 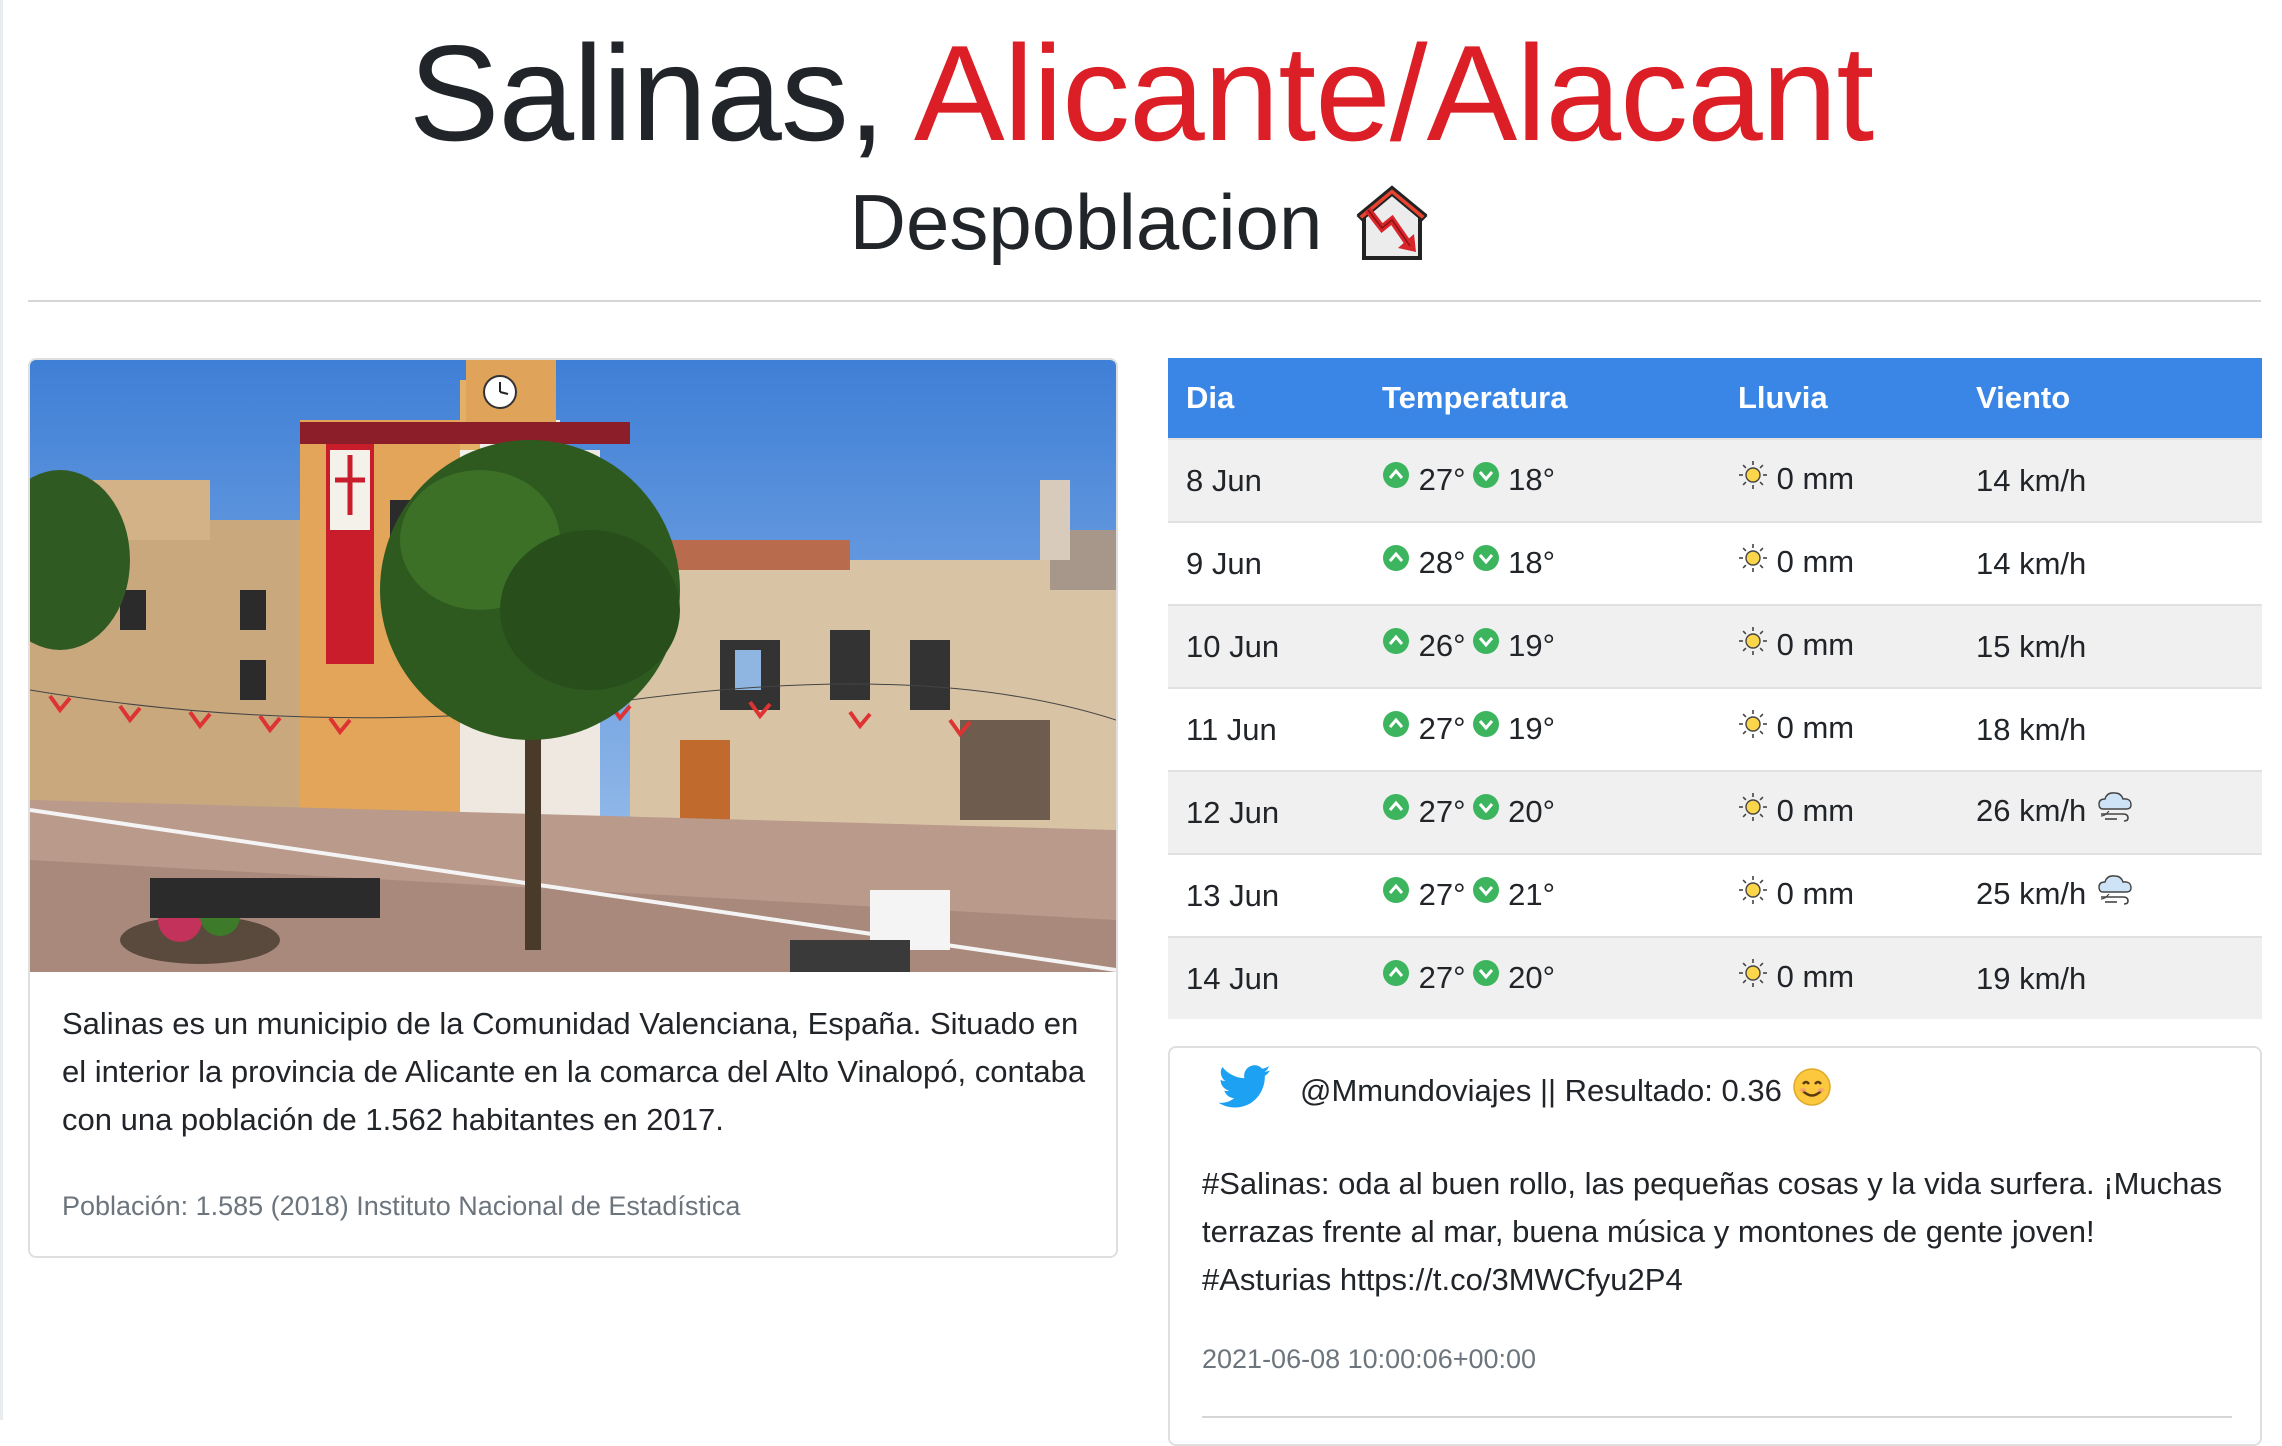 I want to click on table-header-row: Dia Temperatura Lluvia Viento, so click(x=1715, y=398).